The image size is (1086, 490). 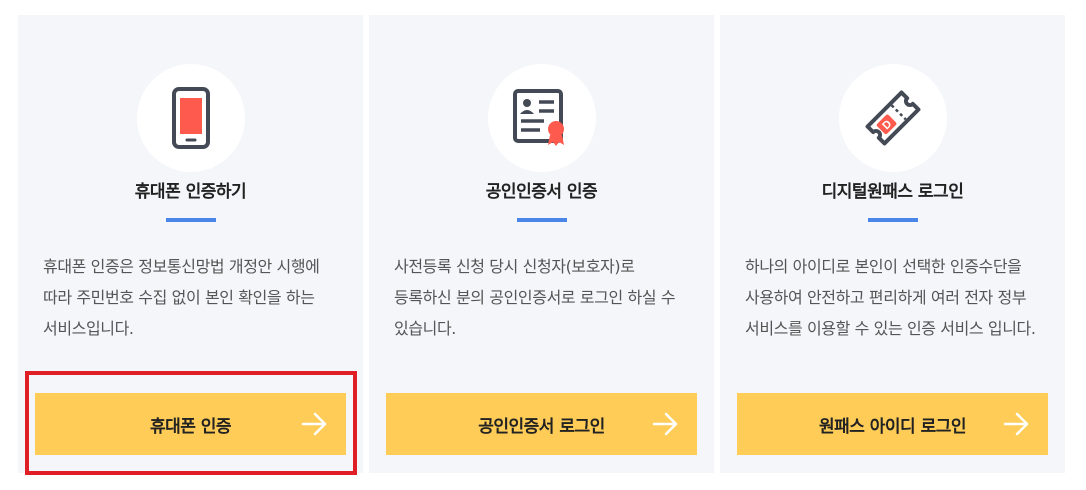 I want to click on onepass-login-button: 원패스 아이디 로그인, so click(x=892, y=424).